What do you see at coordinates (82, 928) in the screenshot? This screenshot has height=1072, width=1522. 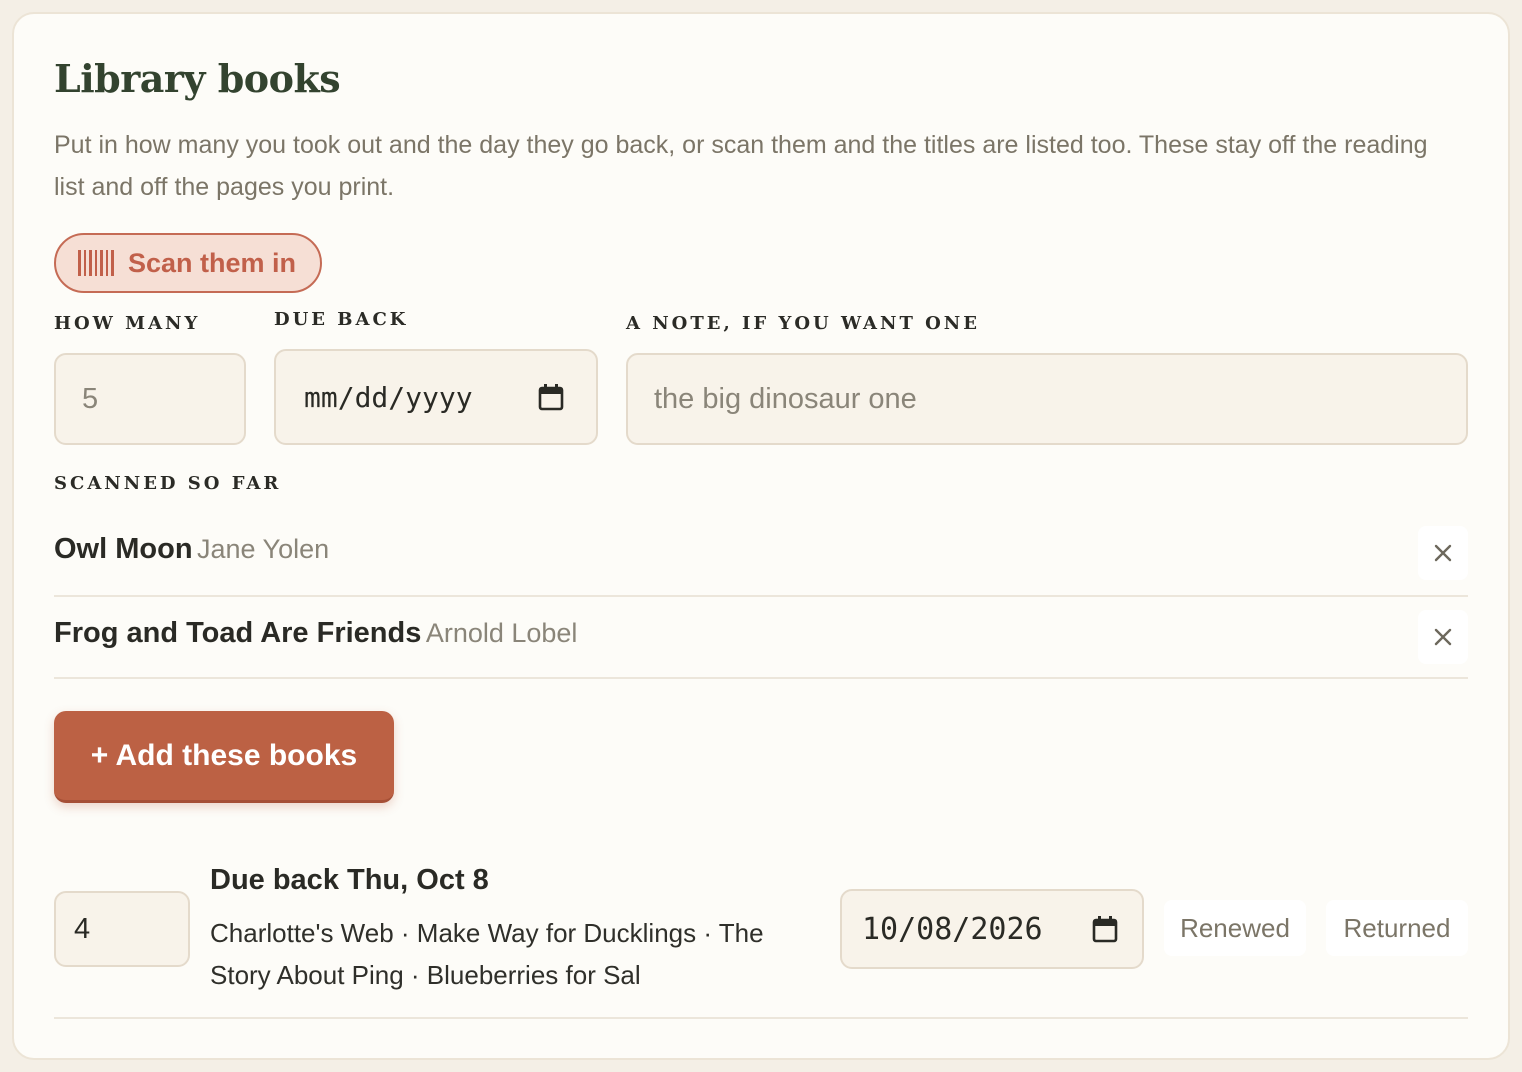 I see `loan-count-value: 4` at bounding box center [82, 928].